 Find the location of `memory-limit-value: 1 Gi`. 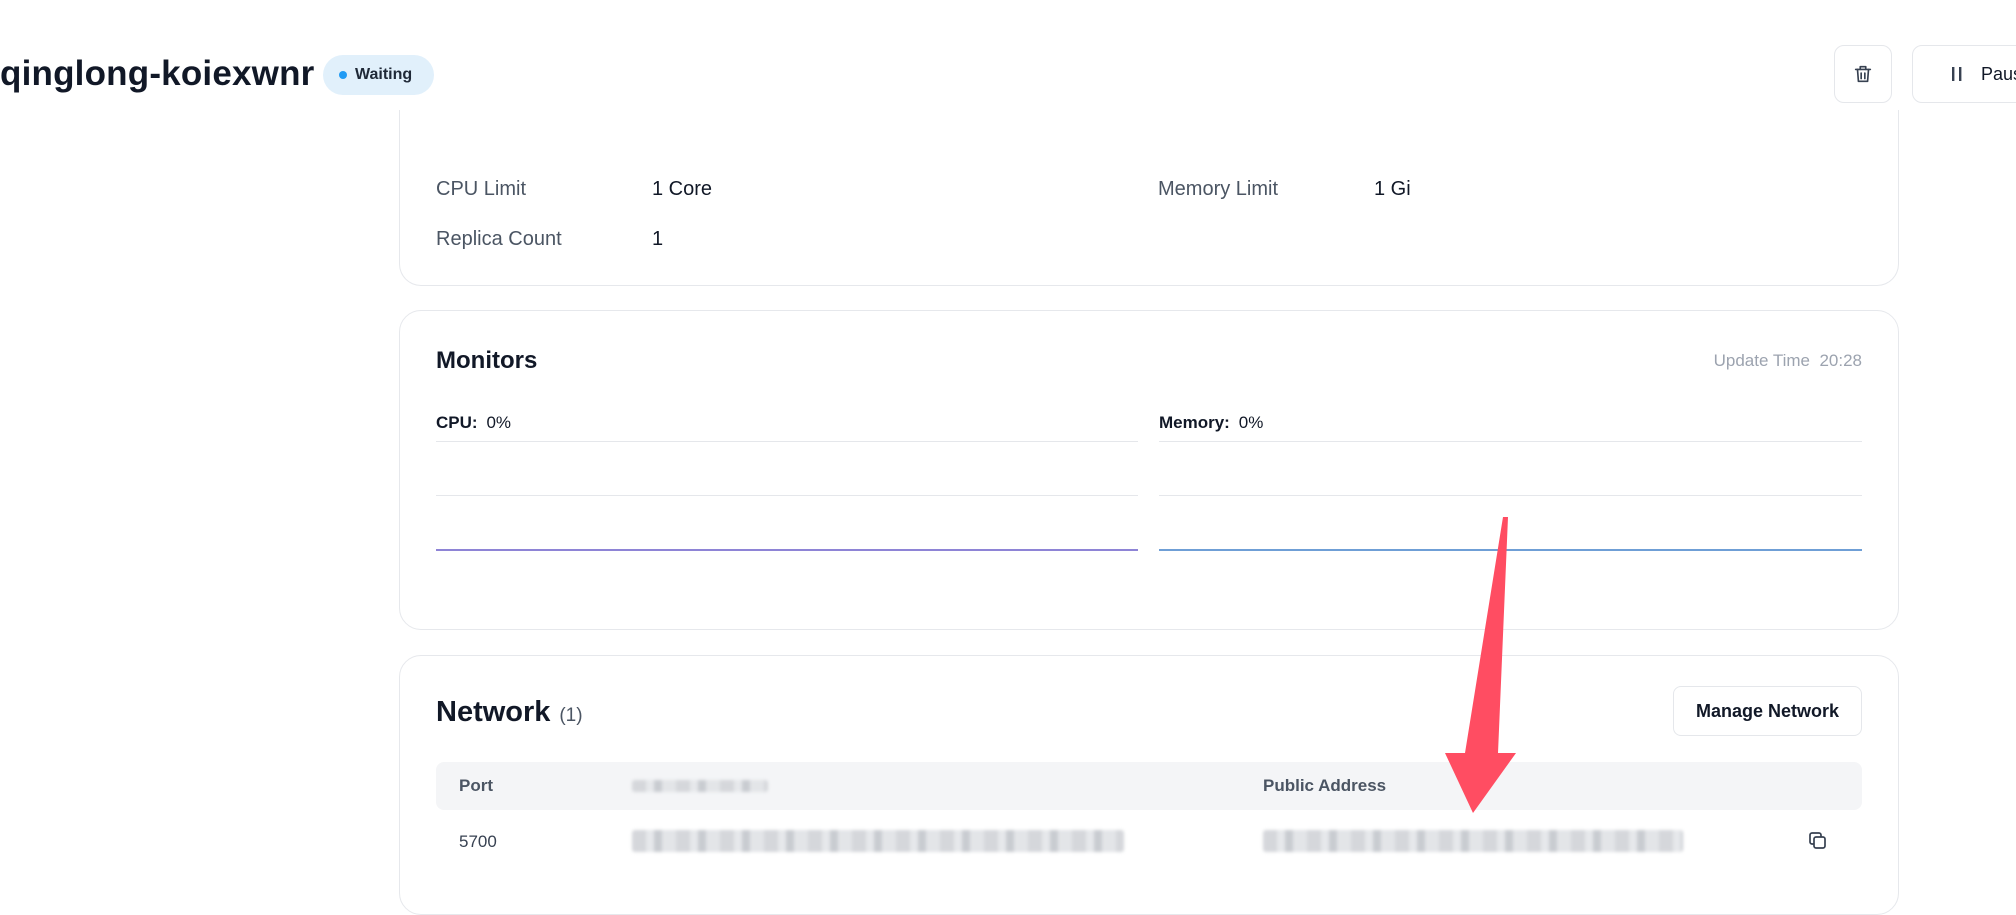

memory-limit-value: 1 Gi is located at coordinates (1392, 189).